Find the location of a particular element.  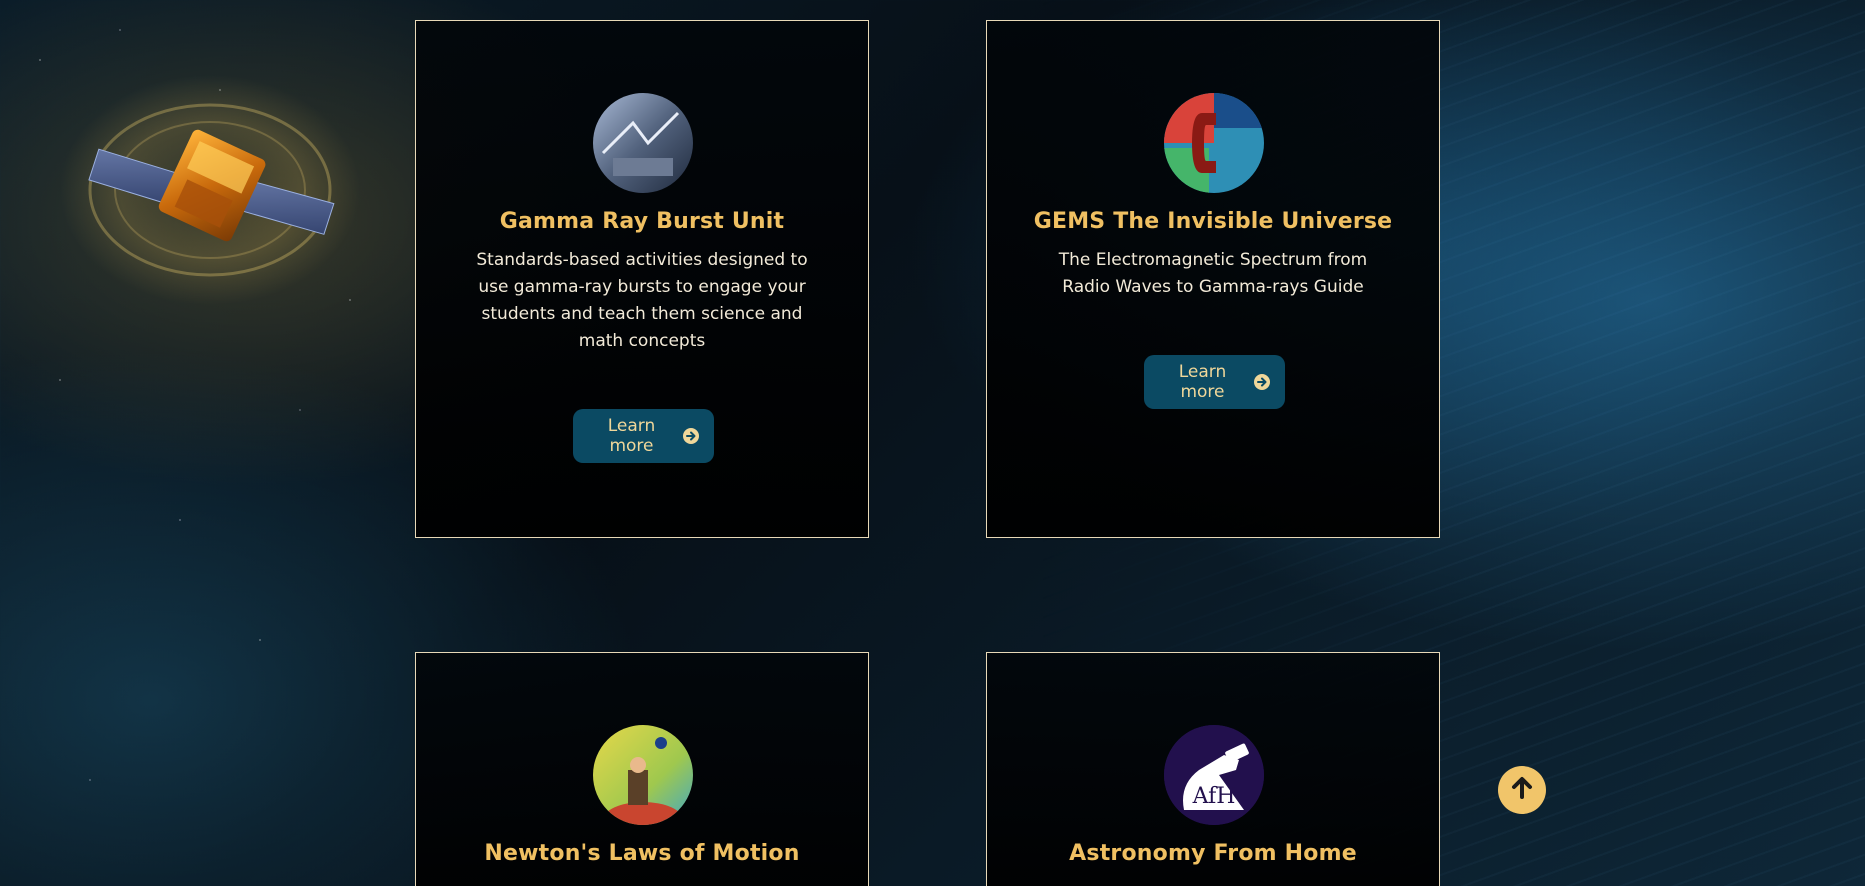

satellite-illustration-icon is located at coordinates (210, 200).